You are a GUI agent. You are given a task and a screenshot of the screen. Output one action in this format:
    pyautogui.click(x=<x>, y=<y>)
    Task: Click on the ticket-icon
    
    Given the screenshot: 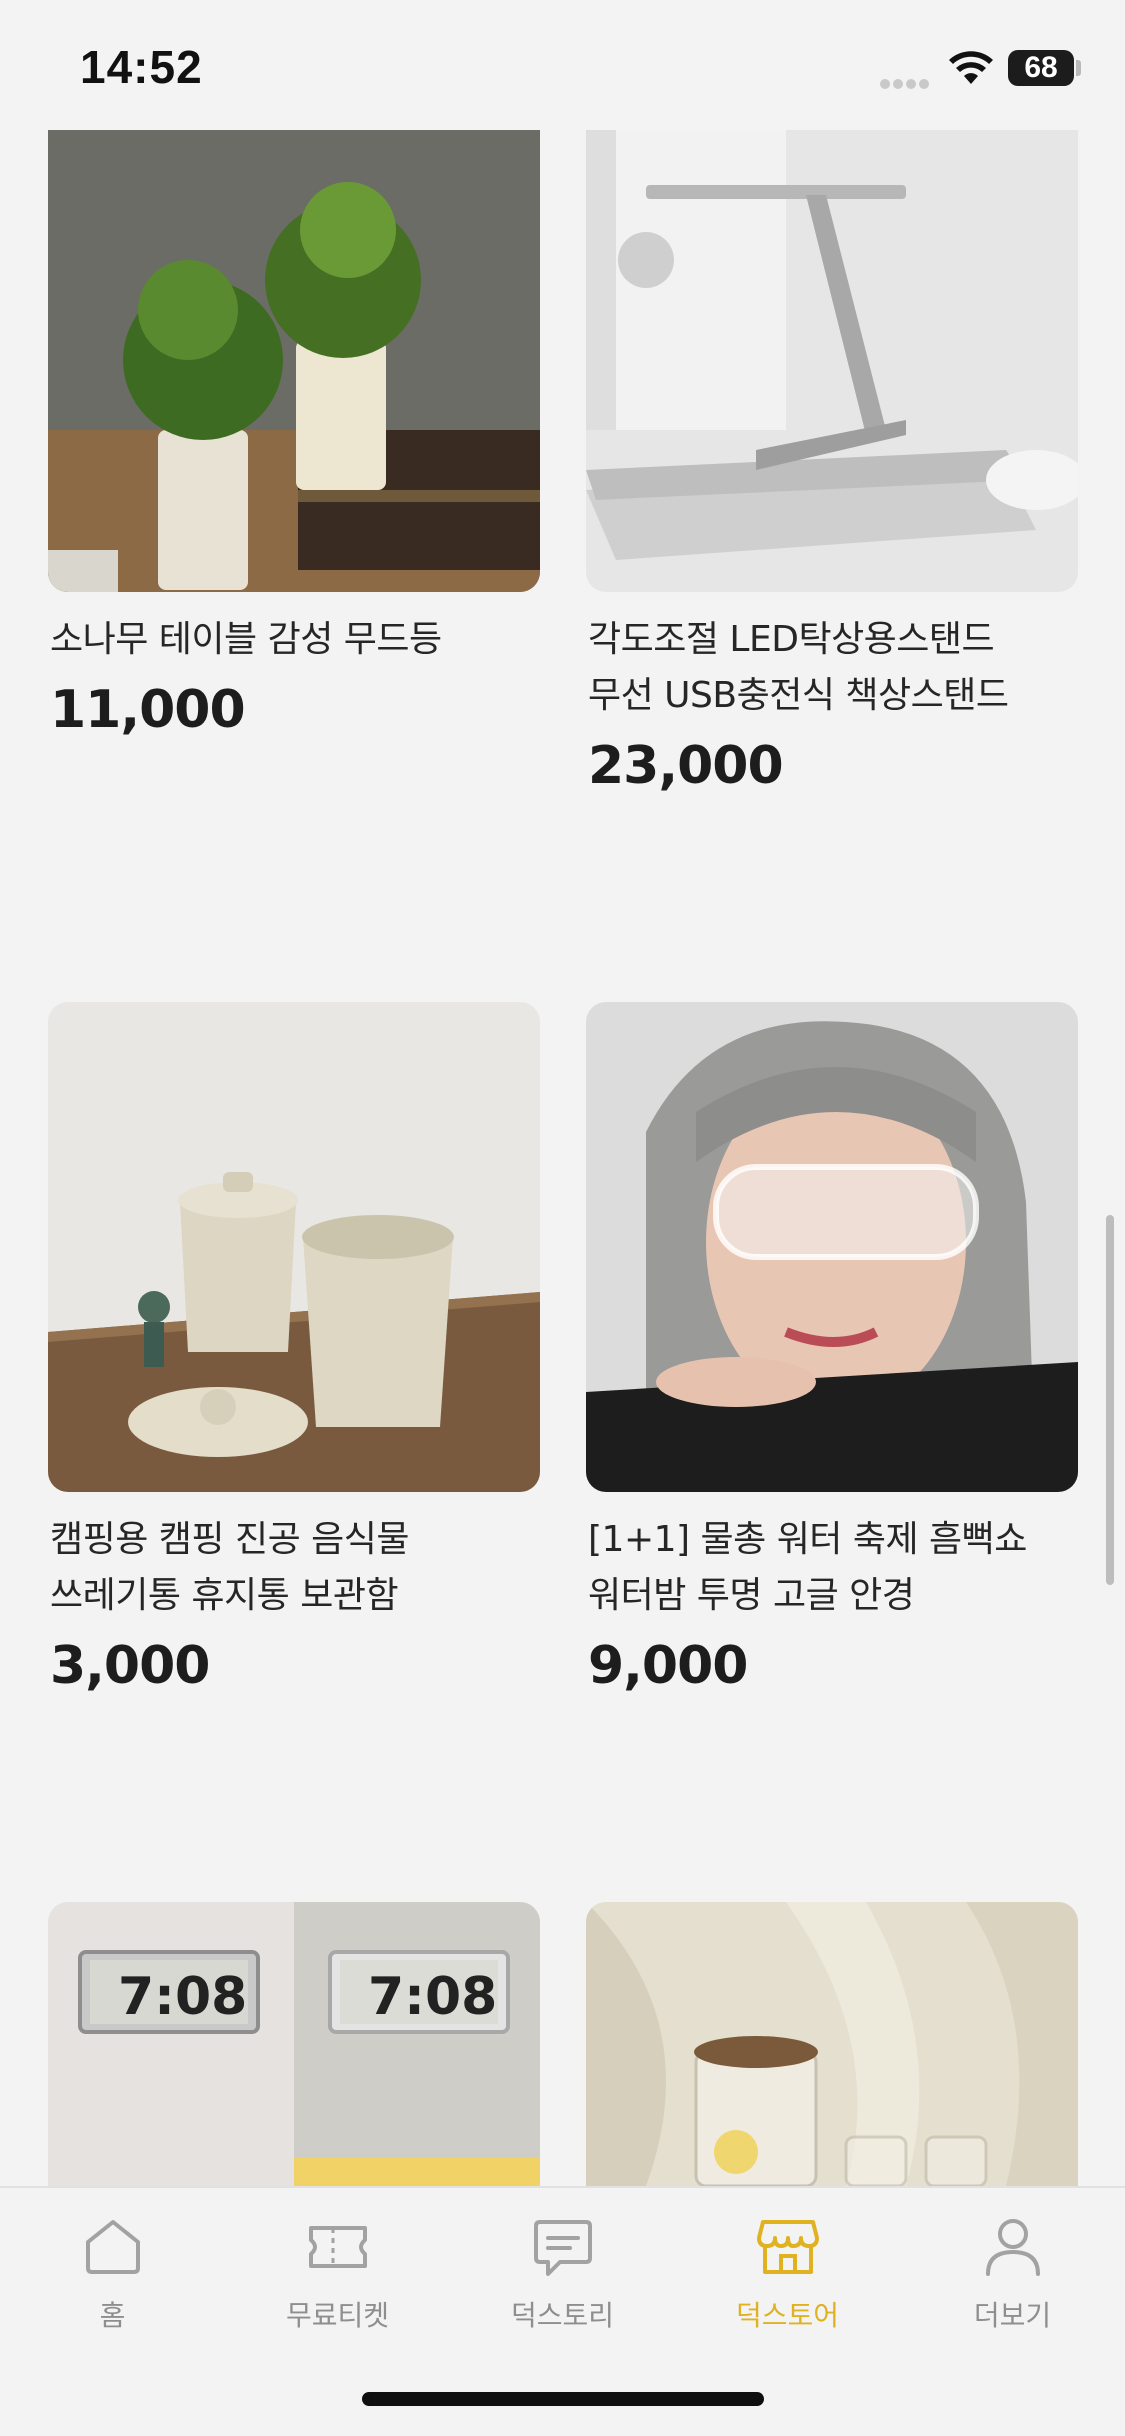 What is the action you would take?
    pyautogui.click(x=338, y=2247)
    